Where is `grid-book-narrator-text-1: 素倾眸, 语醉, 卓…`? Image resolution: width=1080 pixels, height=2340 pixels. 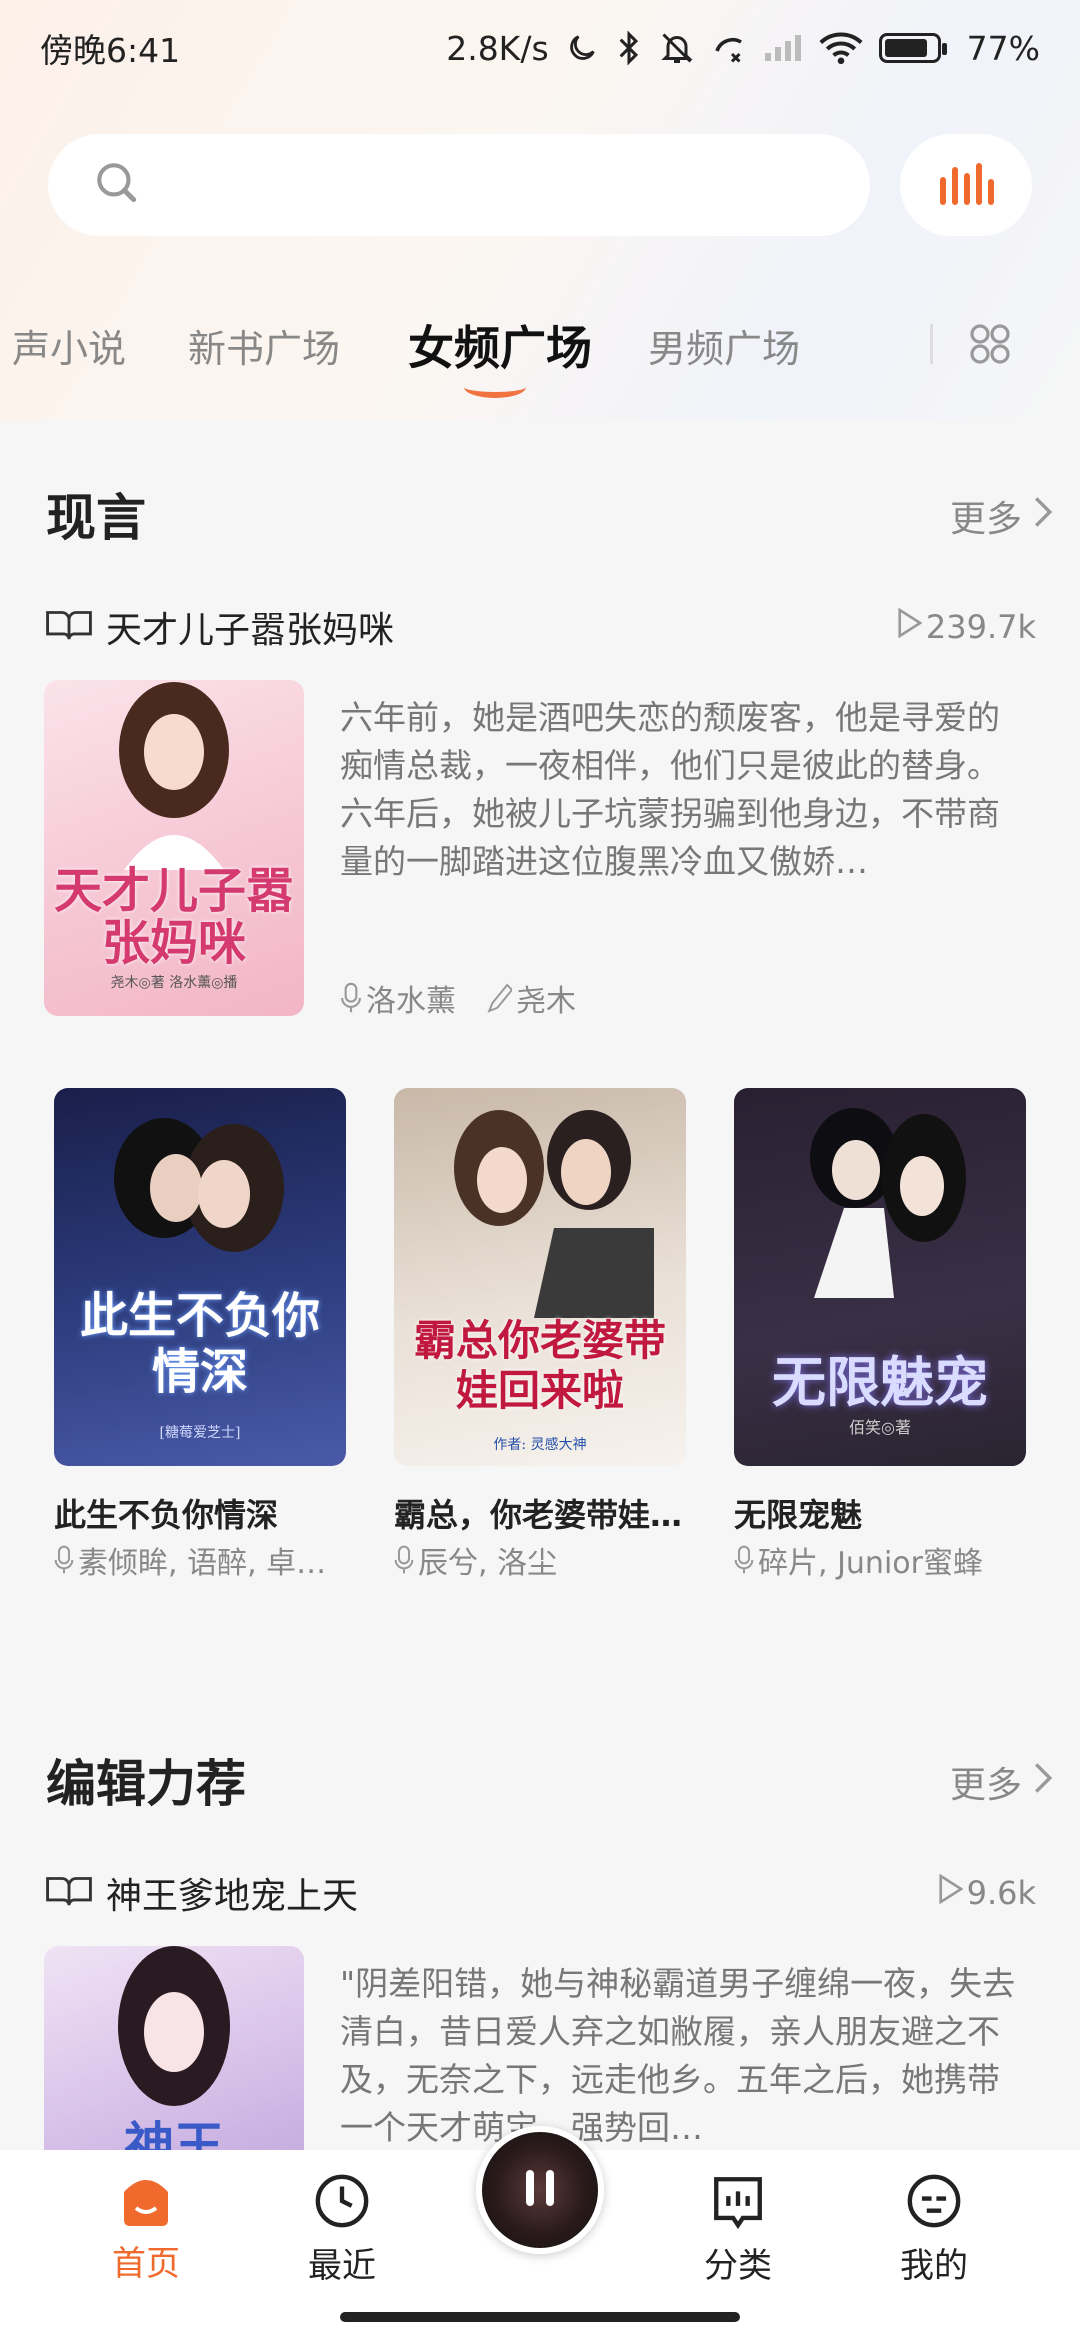
grid-book-narrator-text-1: 素倾眸, 语醉, 卓… is located at coordinates (202, 1563).